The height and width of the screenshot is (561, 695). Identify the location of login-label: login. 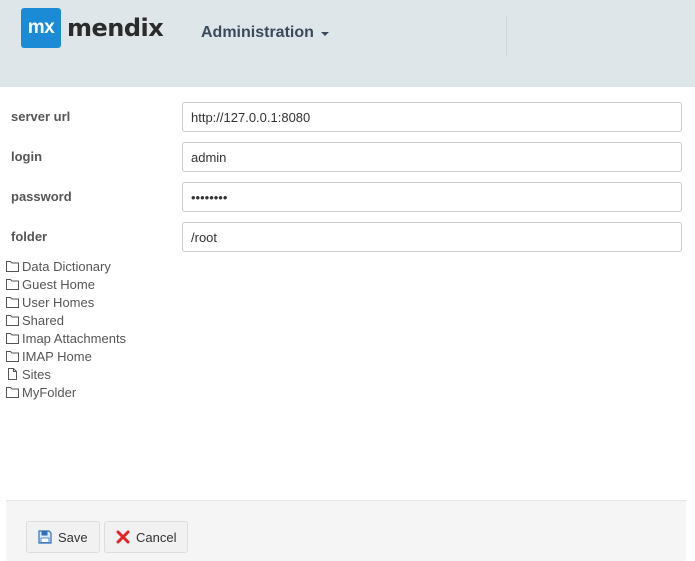
(27, 156).